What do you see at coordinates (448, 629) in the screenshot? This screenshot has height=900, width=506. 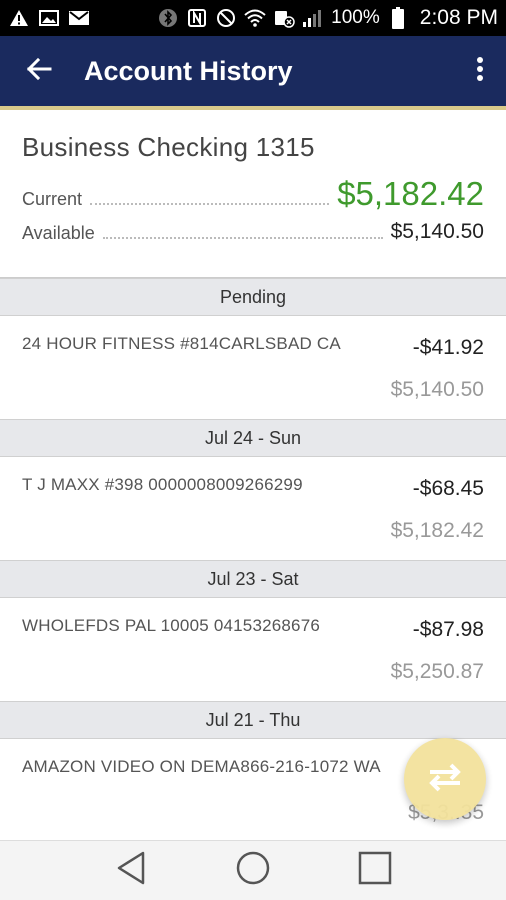 I see `transaction-amount: -$87.98` at bounding box center [448, 629].